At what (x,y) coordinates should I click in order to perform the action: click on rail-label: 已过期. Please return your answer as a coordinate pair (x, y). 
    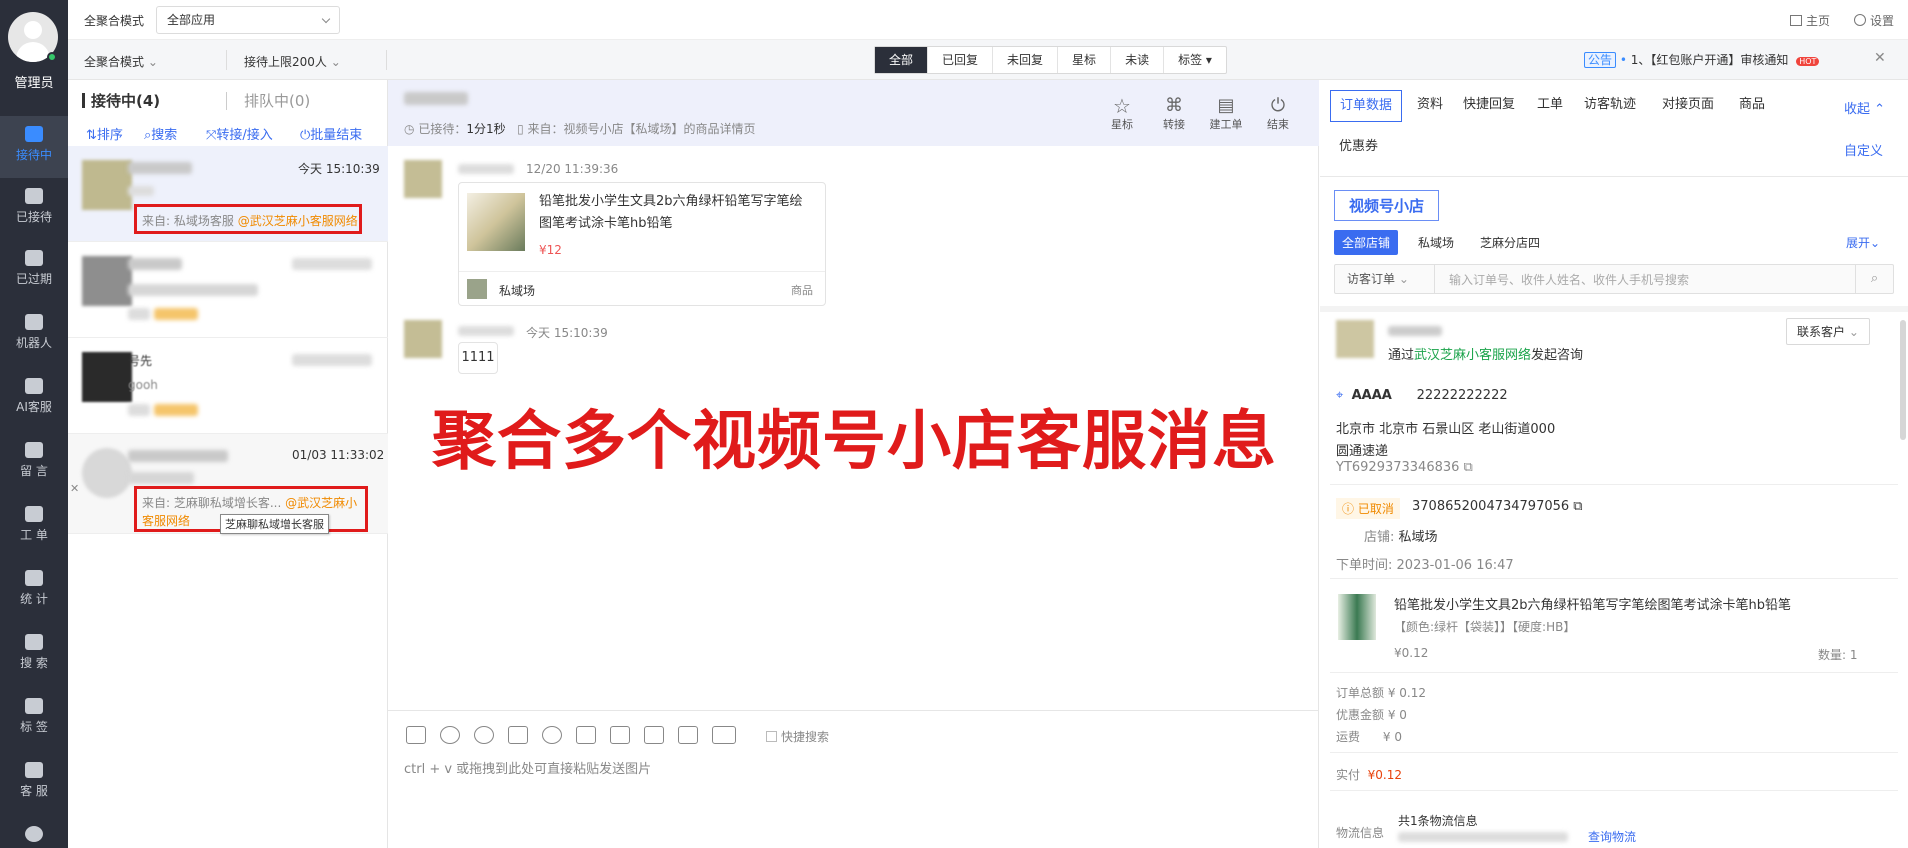
    Looking at the image, I should click on (33, 279).